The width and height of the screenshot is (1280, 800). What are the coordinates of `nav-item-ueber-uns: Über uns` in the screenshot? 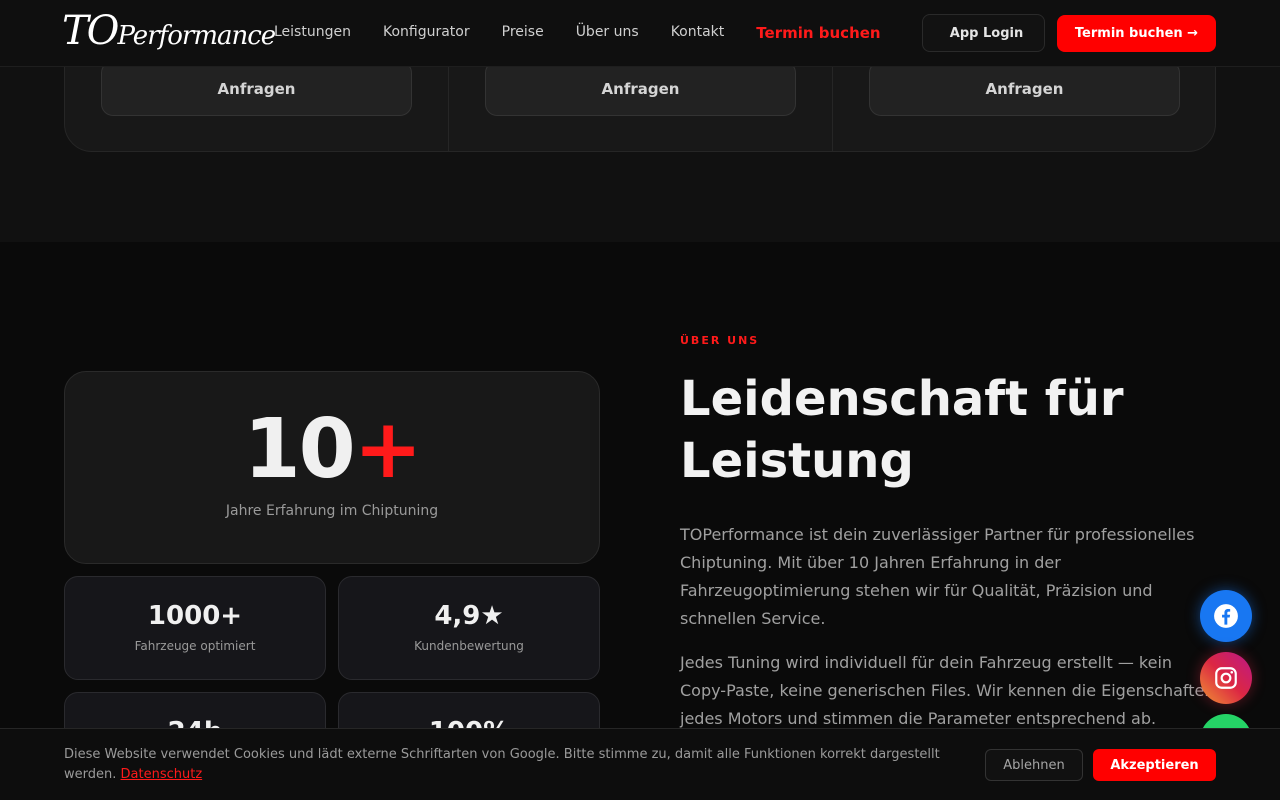 It's located at (607, 33).